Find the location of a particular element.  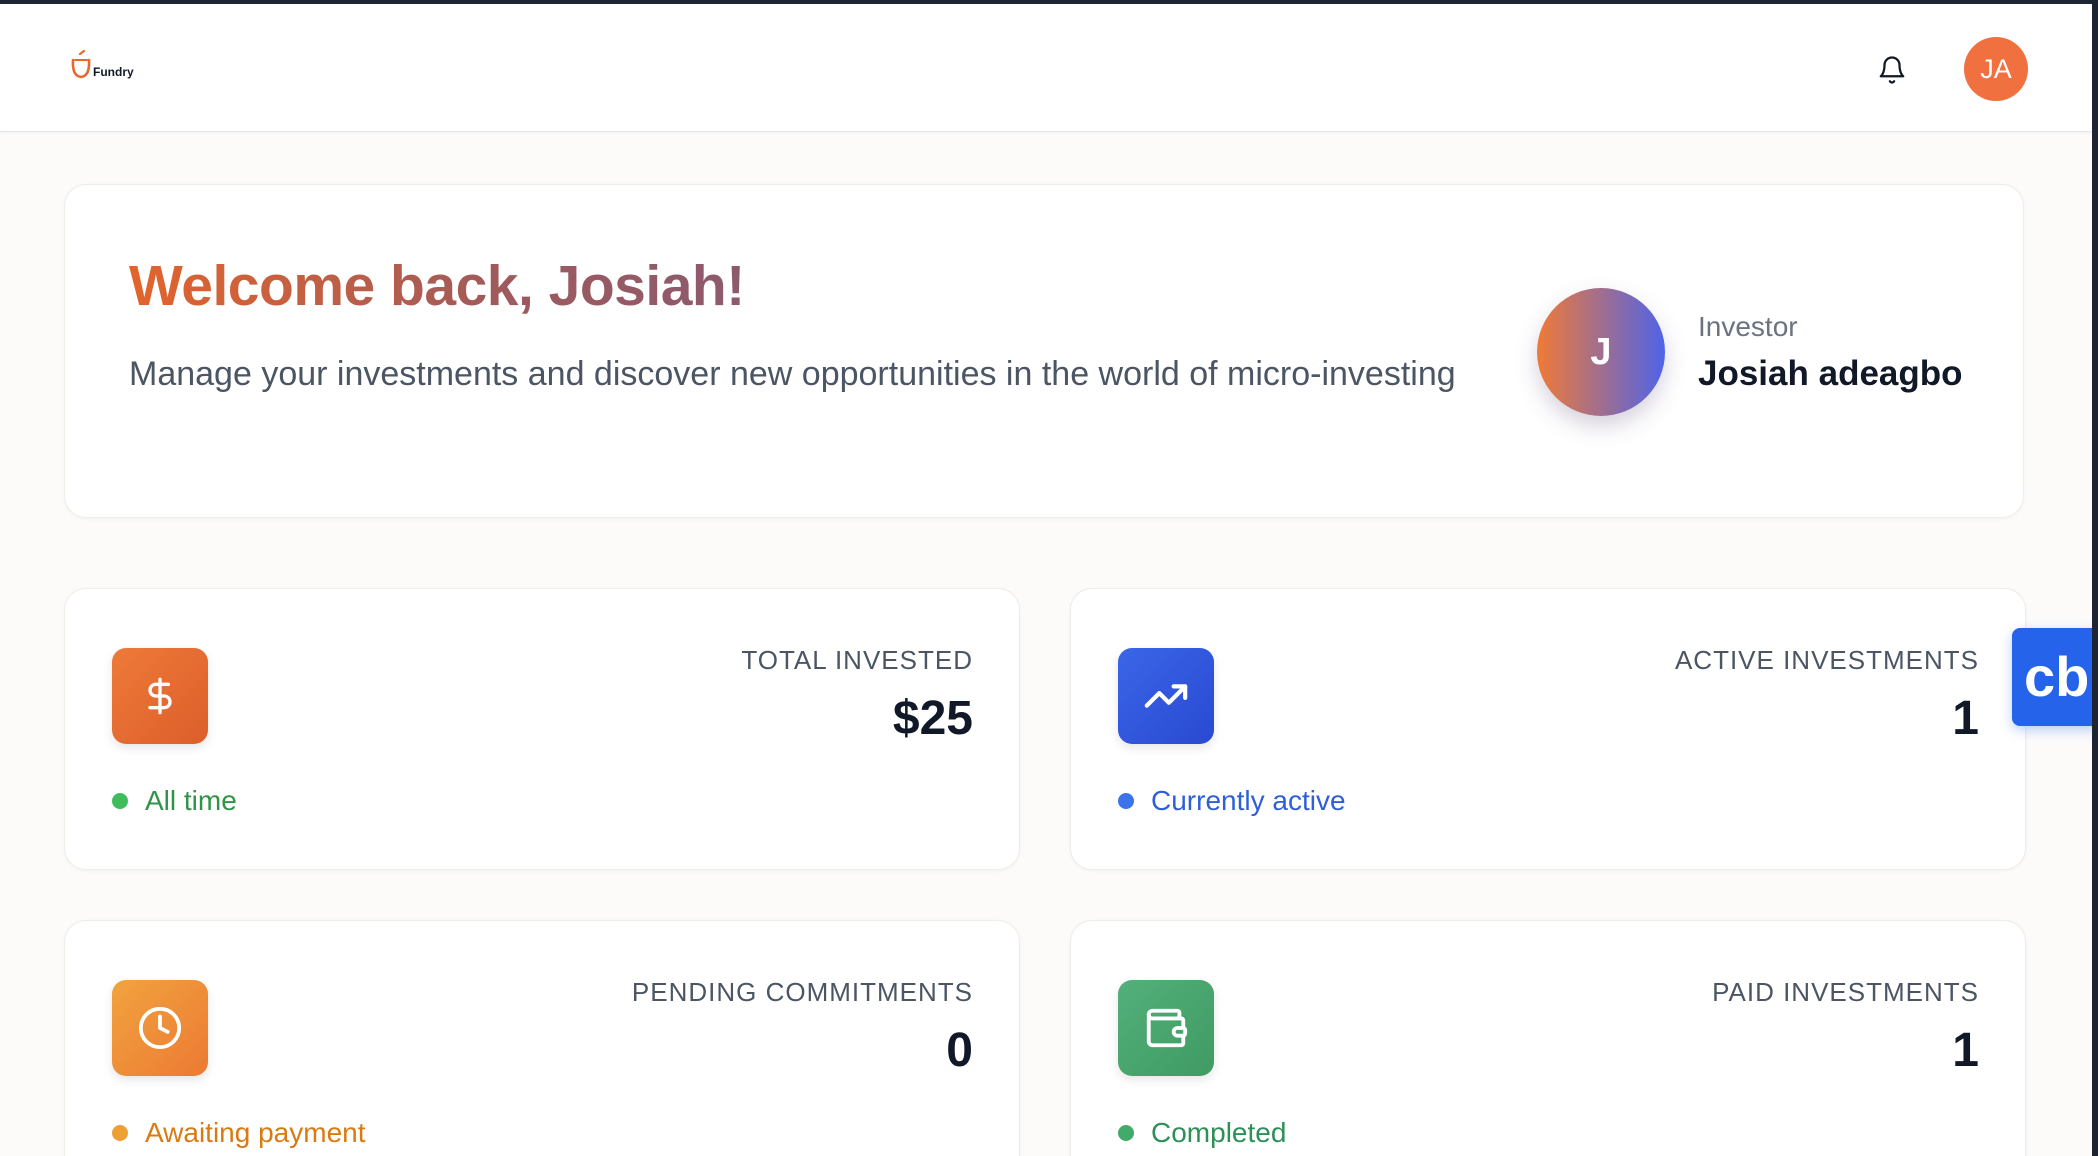

trending-up-icon is located at coordinates (1166, 696).